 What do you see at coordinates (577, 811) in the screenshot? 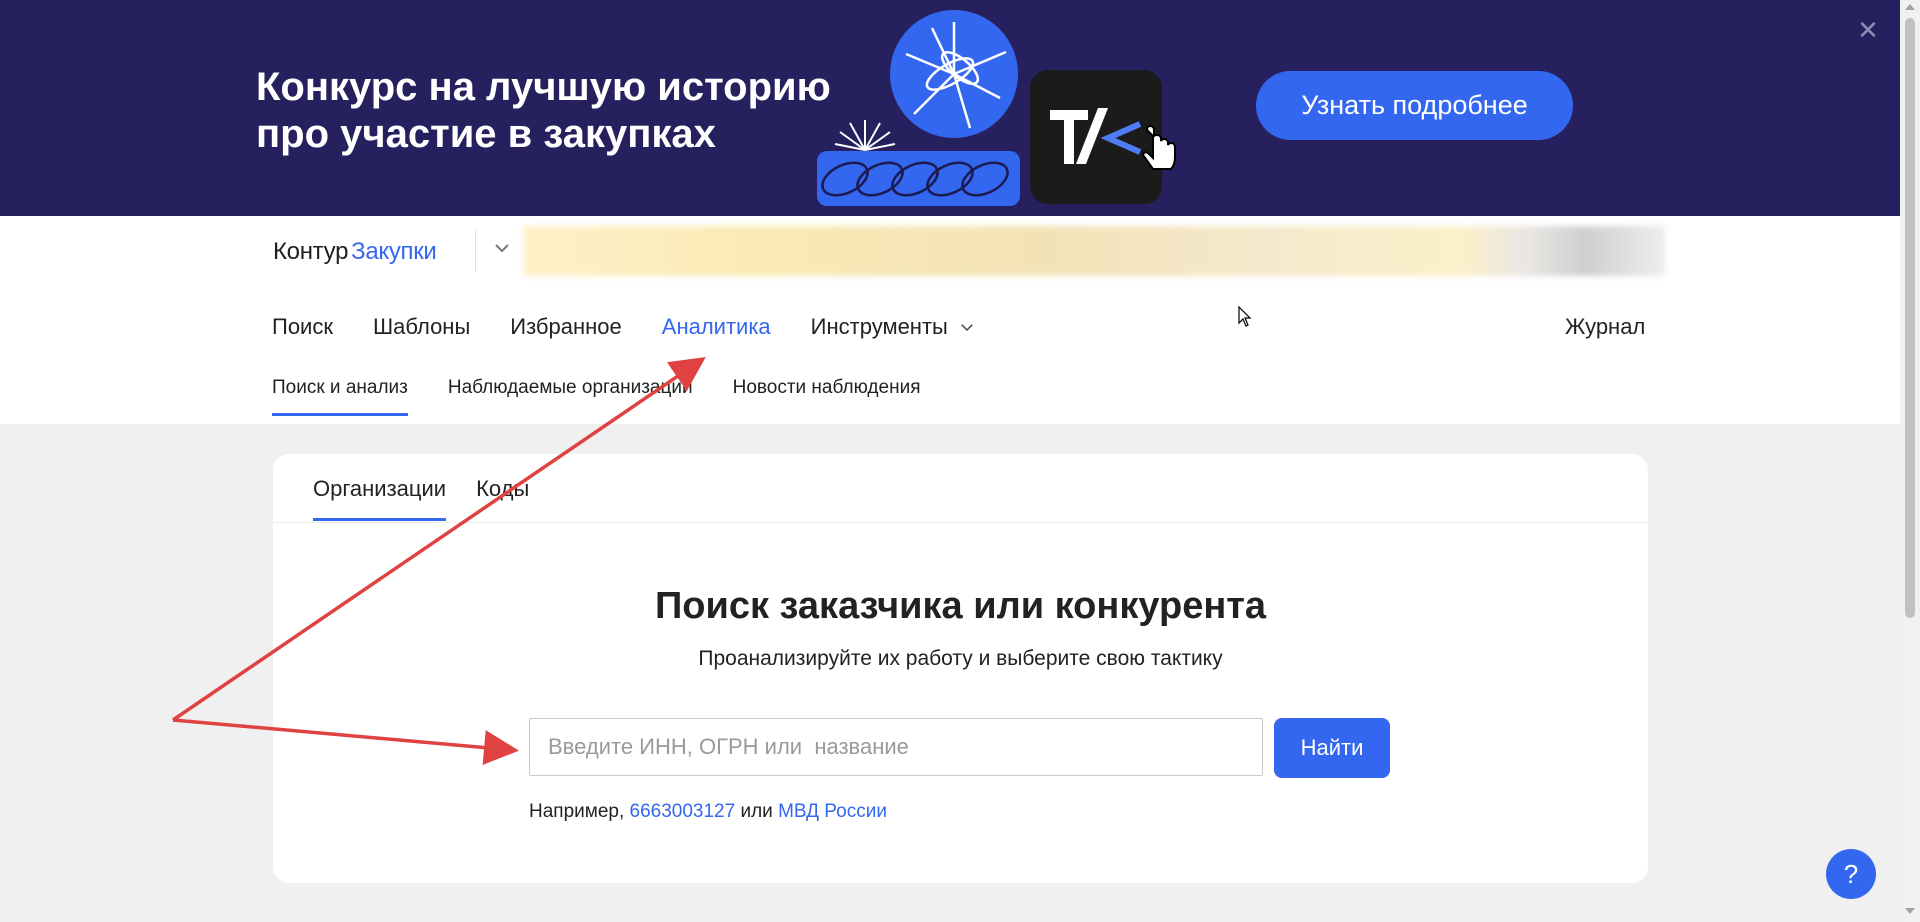
I see `example-prefix: Например,` at bounding box center [577, 811].